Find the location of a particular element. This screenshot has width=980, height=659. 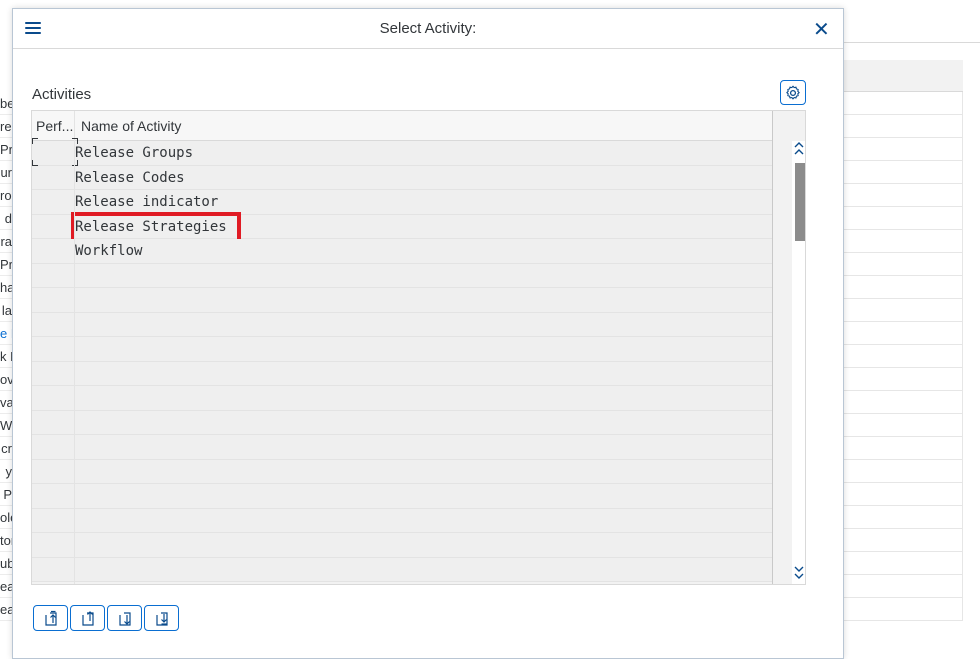

background-row-fragment: ole is located at coordinates (6, 517).